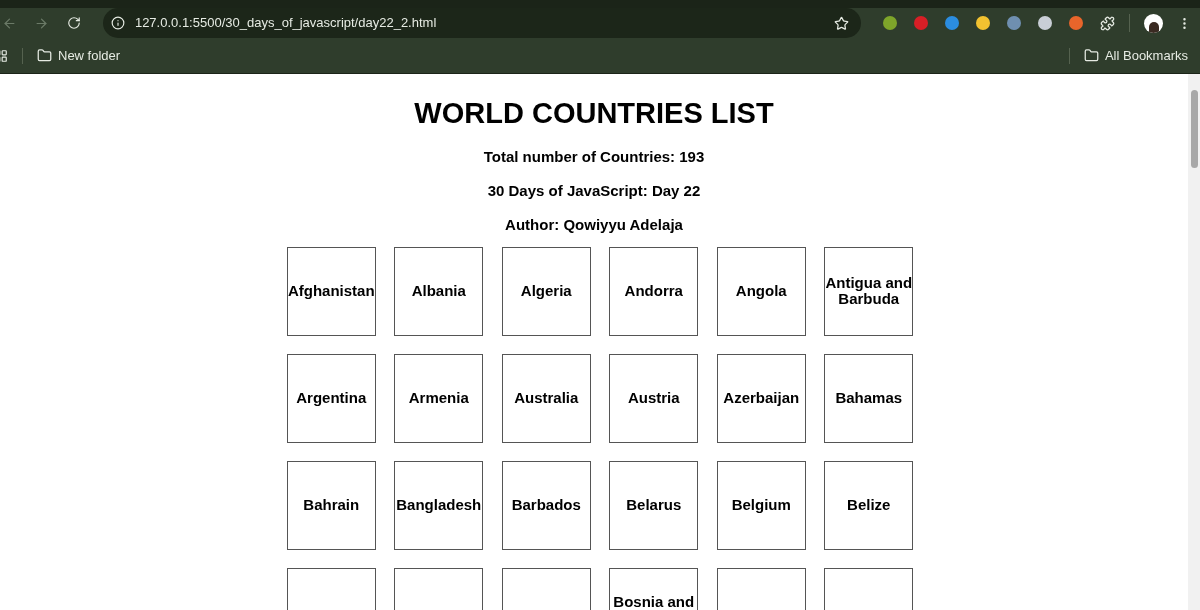  What do you see at coordinates (653, 398) in the screenshot?
I see `country-name: Austria` at bounding box center [653, 398].